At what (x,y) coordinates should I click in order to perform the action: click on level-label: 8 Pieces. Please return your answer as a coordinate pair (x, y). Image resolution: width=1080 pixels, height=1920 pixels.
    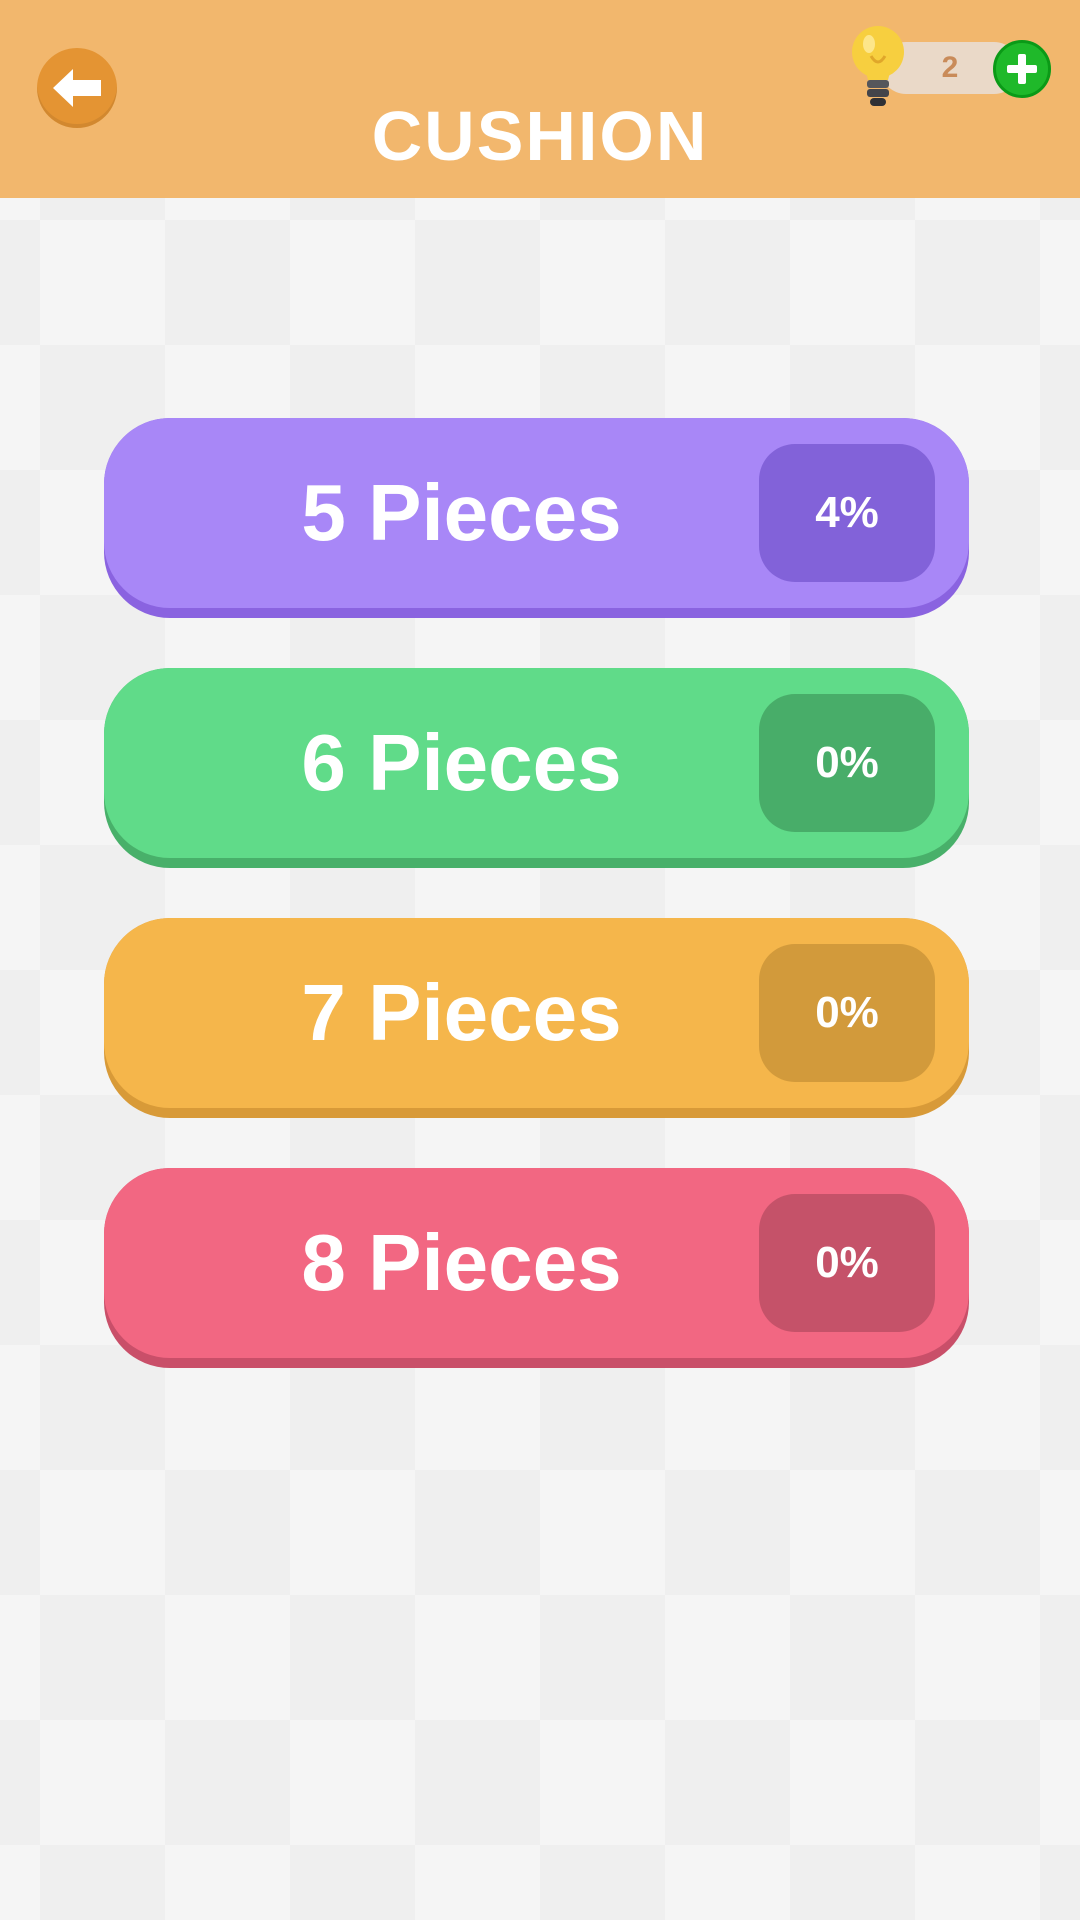
    Looking at the image, I should click on (461, 1262).